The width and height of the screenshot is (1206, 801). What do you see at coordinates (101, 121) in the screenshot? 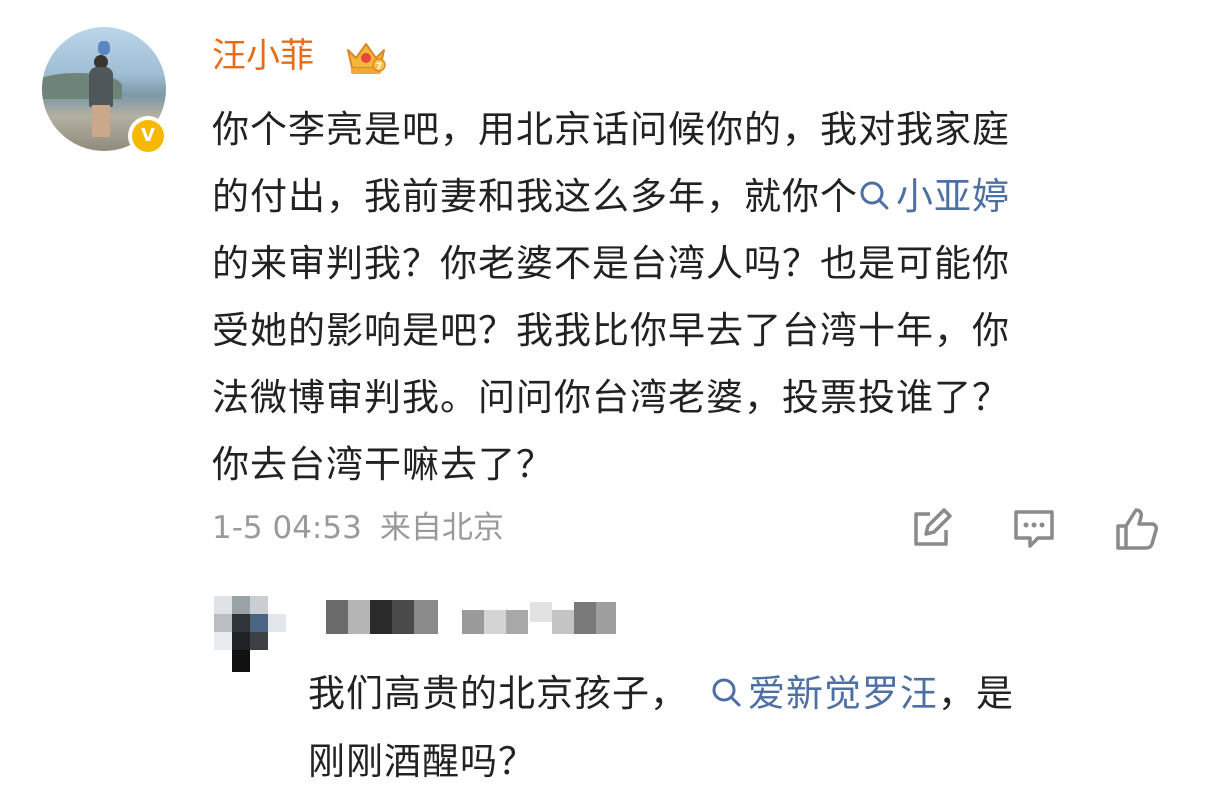
I see `avatar-person-legs` at bounding box center [101, 121].